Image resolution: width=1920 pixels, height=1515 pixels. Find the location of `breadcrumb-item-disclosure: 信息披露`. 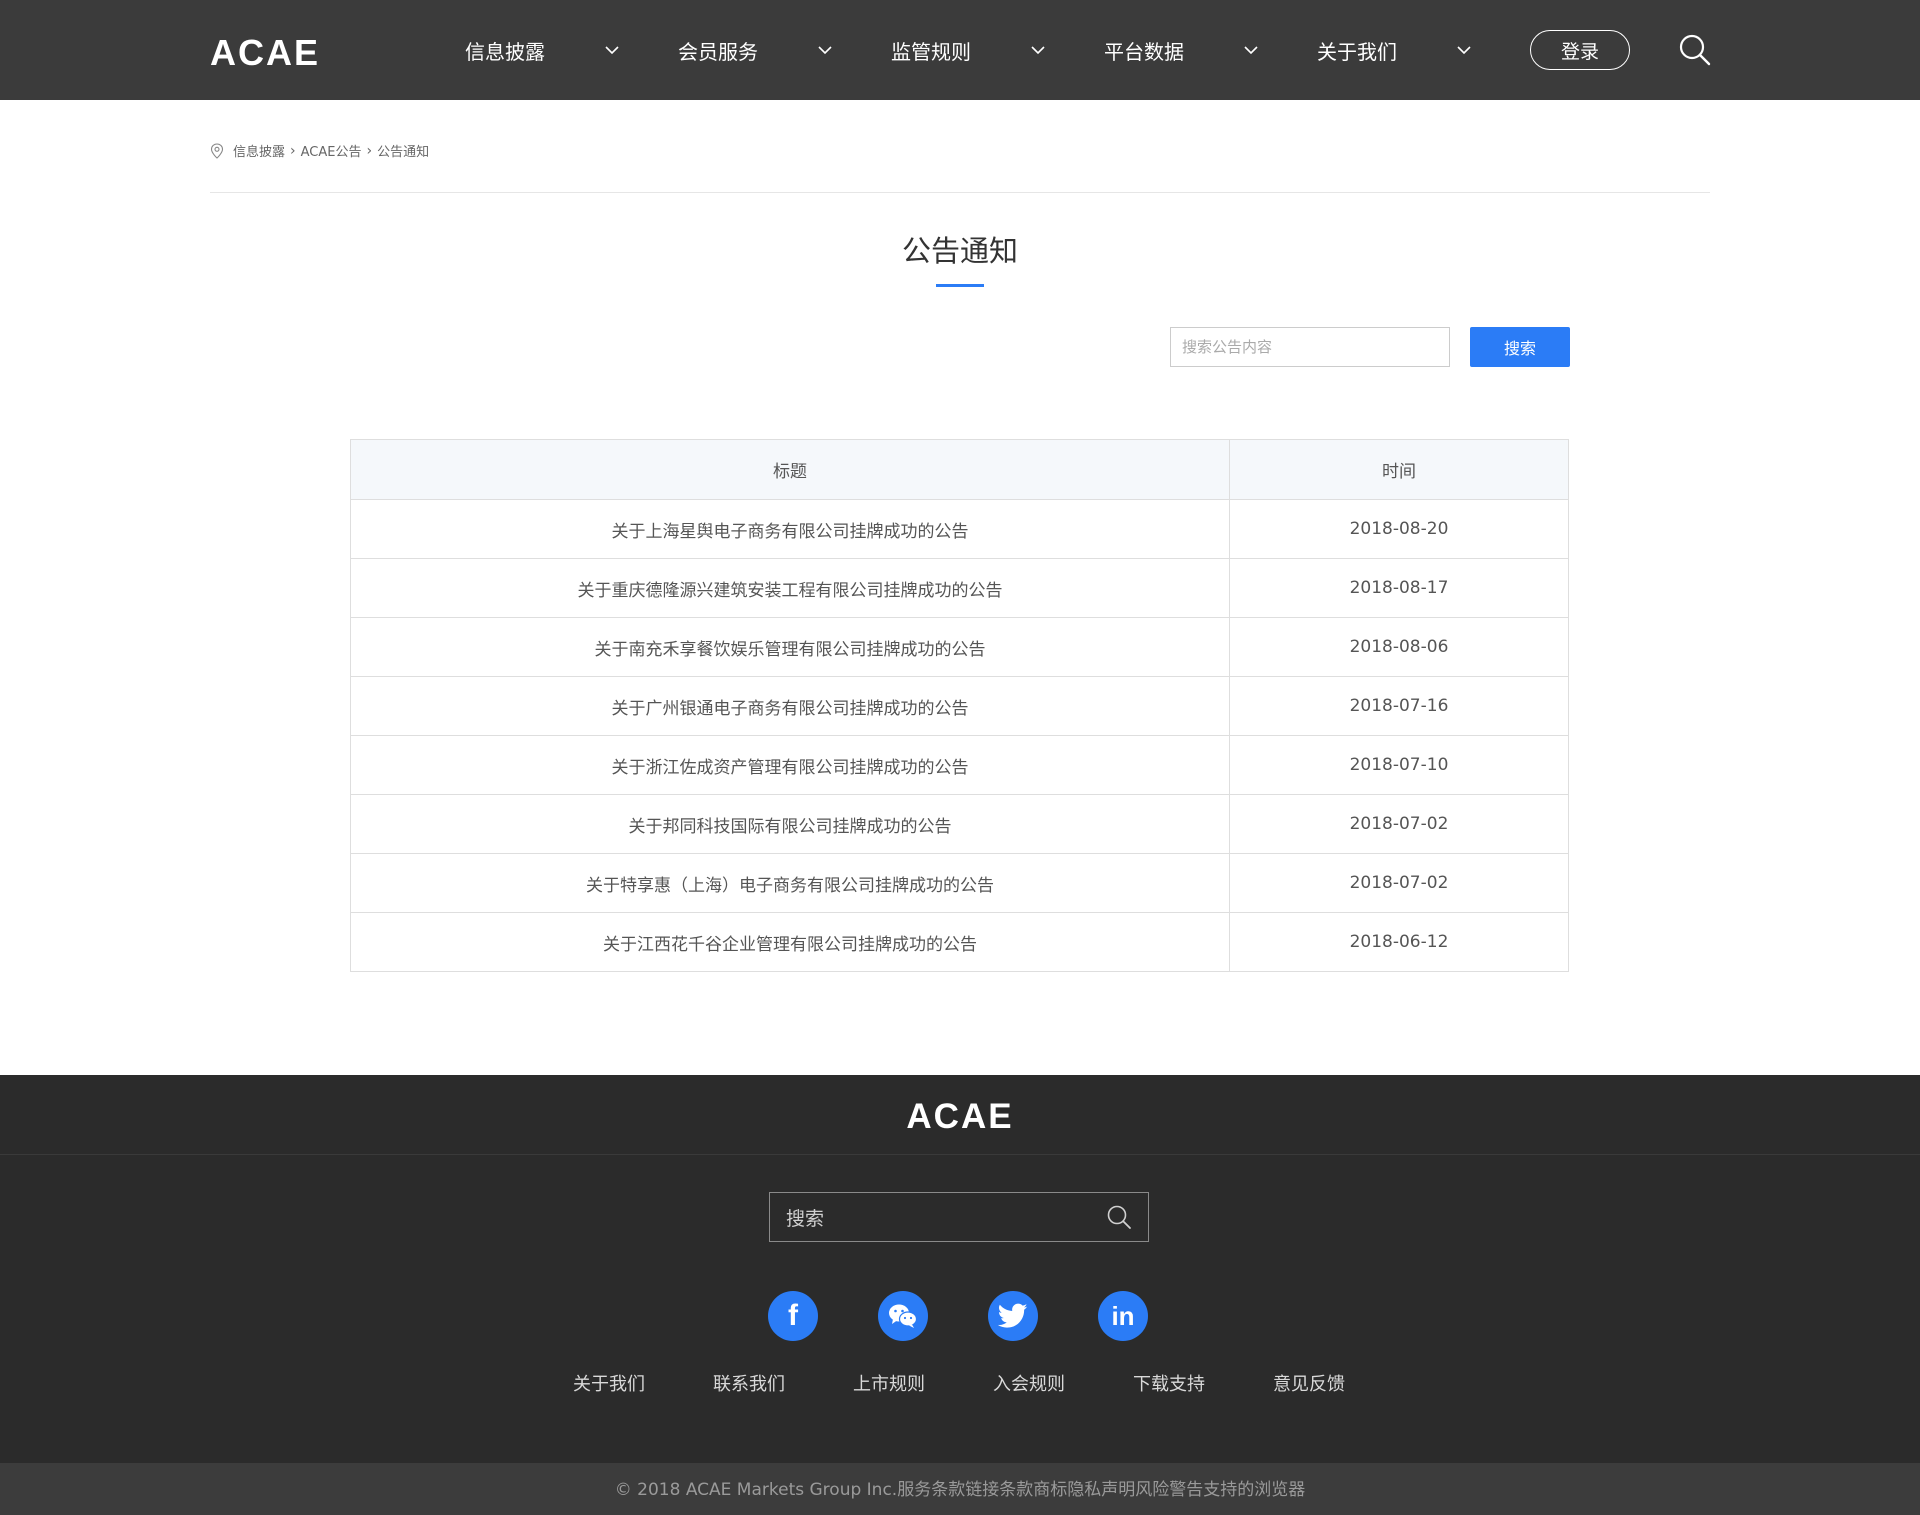

breadcrumb-item-disclosure: 信息披露 is located at coordinates (259, 150).